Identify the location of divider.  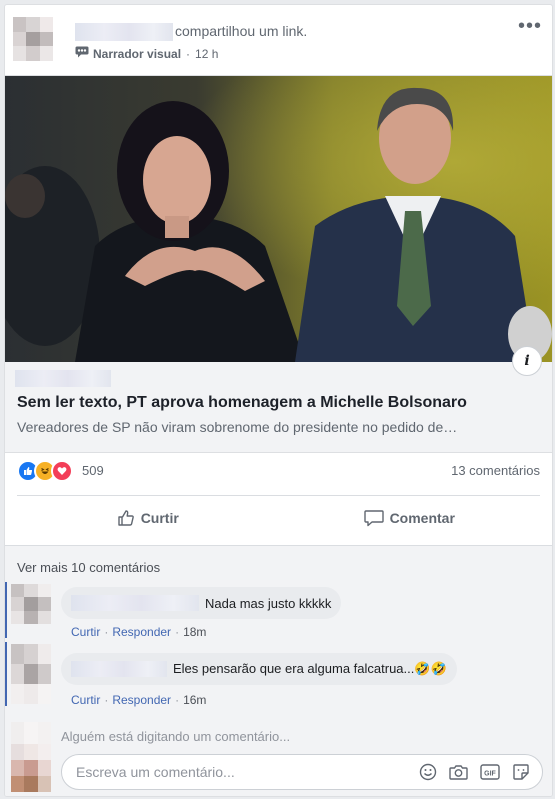
(278, 495).